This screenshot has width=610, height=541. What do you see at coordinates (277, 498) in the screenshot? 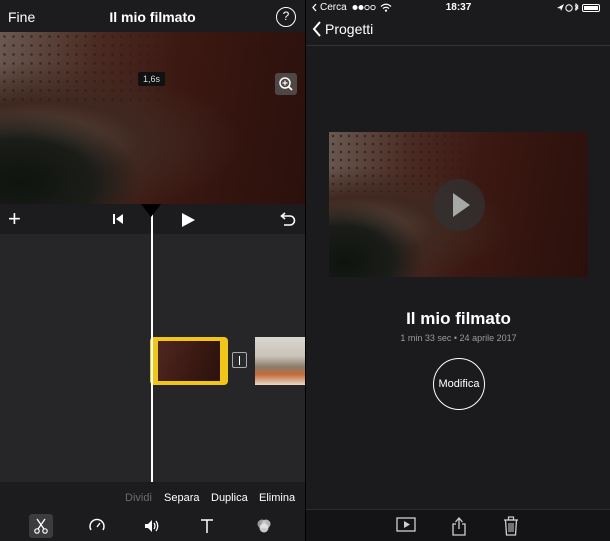
I see `delete-button: Elimina` at bounding box center [277, 498].